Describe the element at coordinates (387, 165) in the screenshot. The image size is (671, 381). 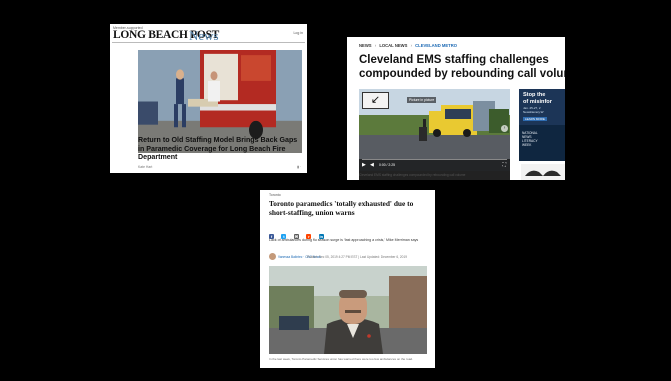
I see `video-time: 0:00 / 2:25` at that location.